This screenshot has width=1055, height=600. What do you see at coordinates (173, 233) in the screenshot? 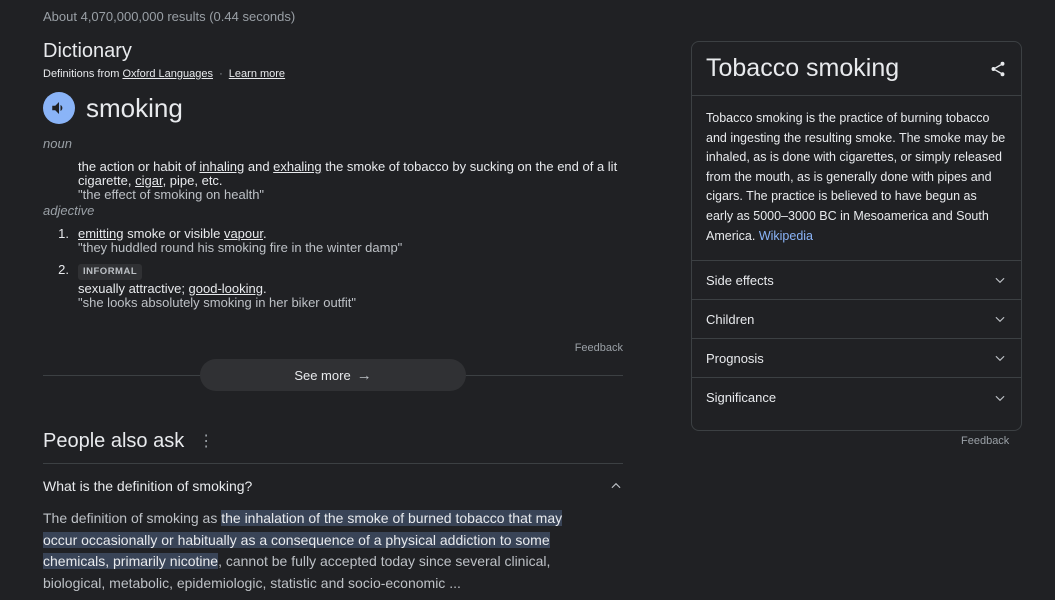
I see `definition-text: smoke or visible` at bounding box center [173, 233].